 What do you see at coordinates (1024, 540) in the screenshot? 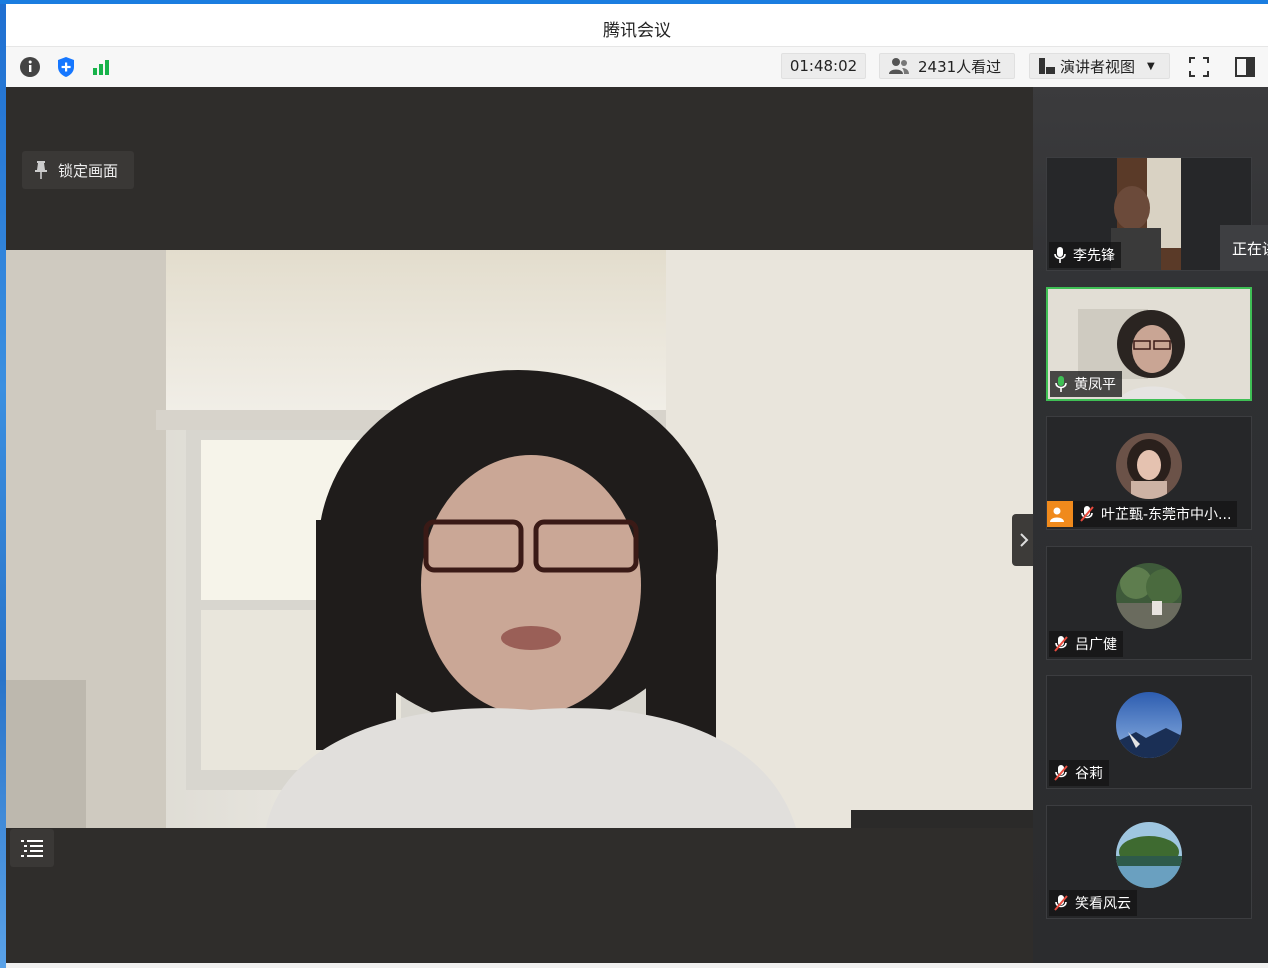
I see `chevron-right-icon` at bounding box center [1024, 540].